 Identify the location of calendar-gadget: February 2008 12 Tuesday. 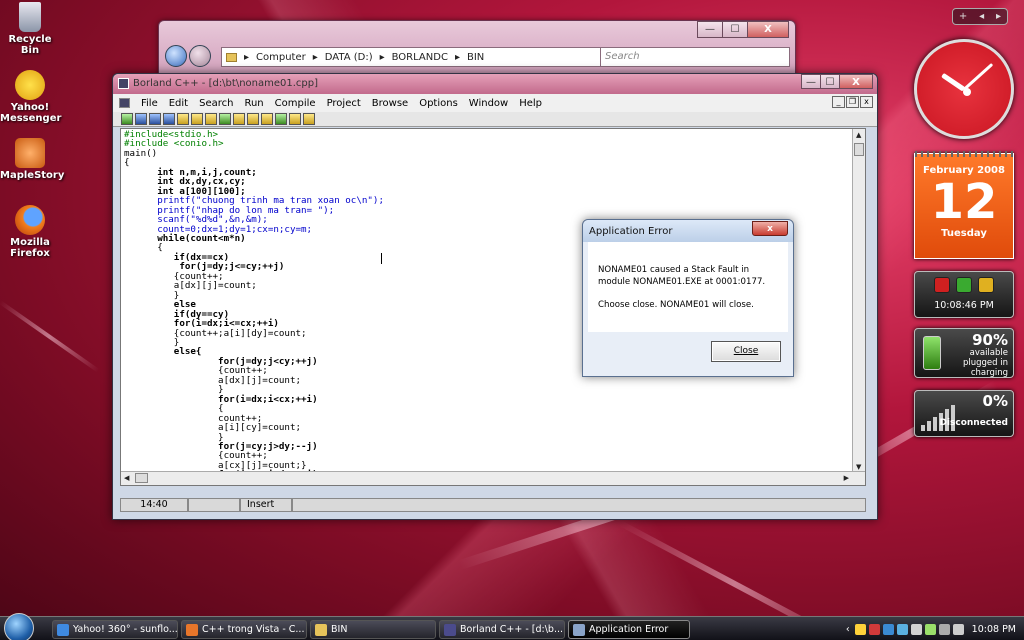
(964, 205).